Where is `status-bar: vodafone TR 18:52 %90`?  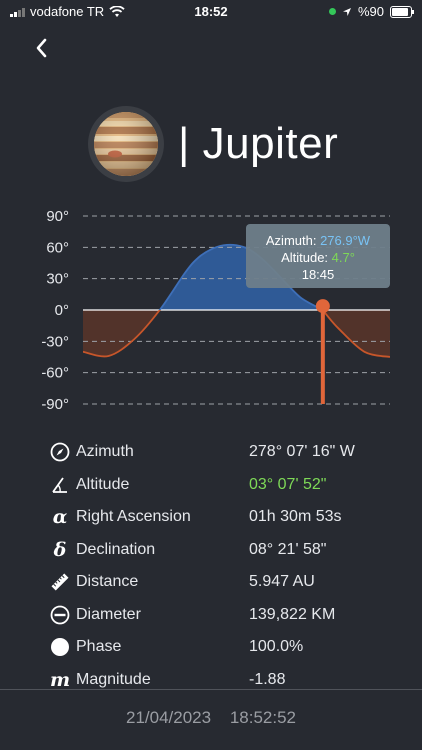
status-bar: vodafone TR 18:52 %90 is located at coordinates (211, 12).